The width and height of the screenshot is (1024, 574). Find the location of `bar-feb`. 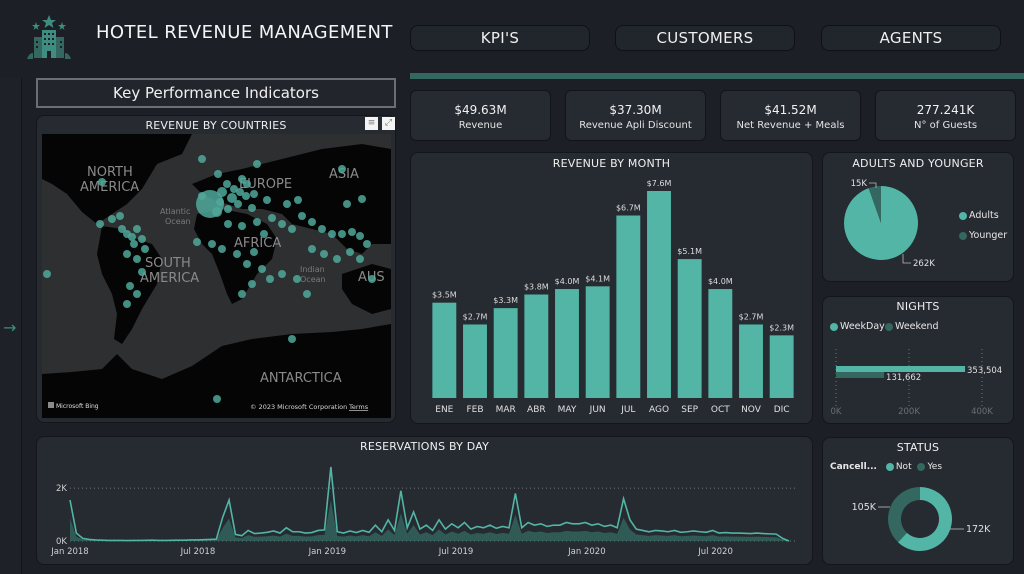

bar-feb is located at coordinates (475, 361).